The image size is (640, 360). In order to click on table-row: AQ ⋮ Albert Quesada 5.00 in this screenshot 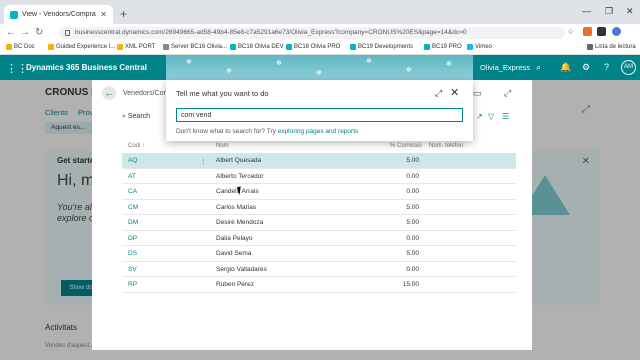, I will do `click(319, 161)`.